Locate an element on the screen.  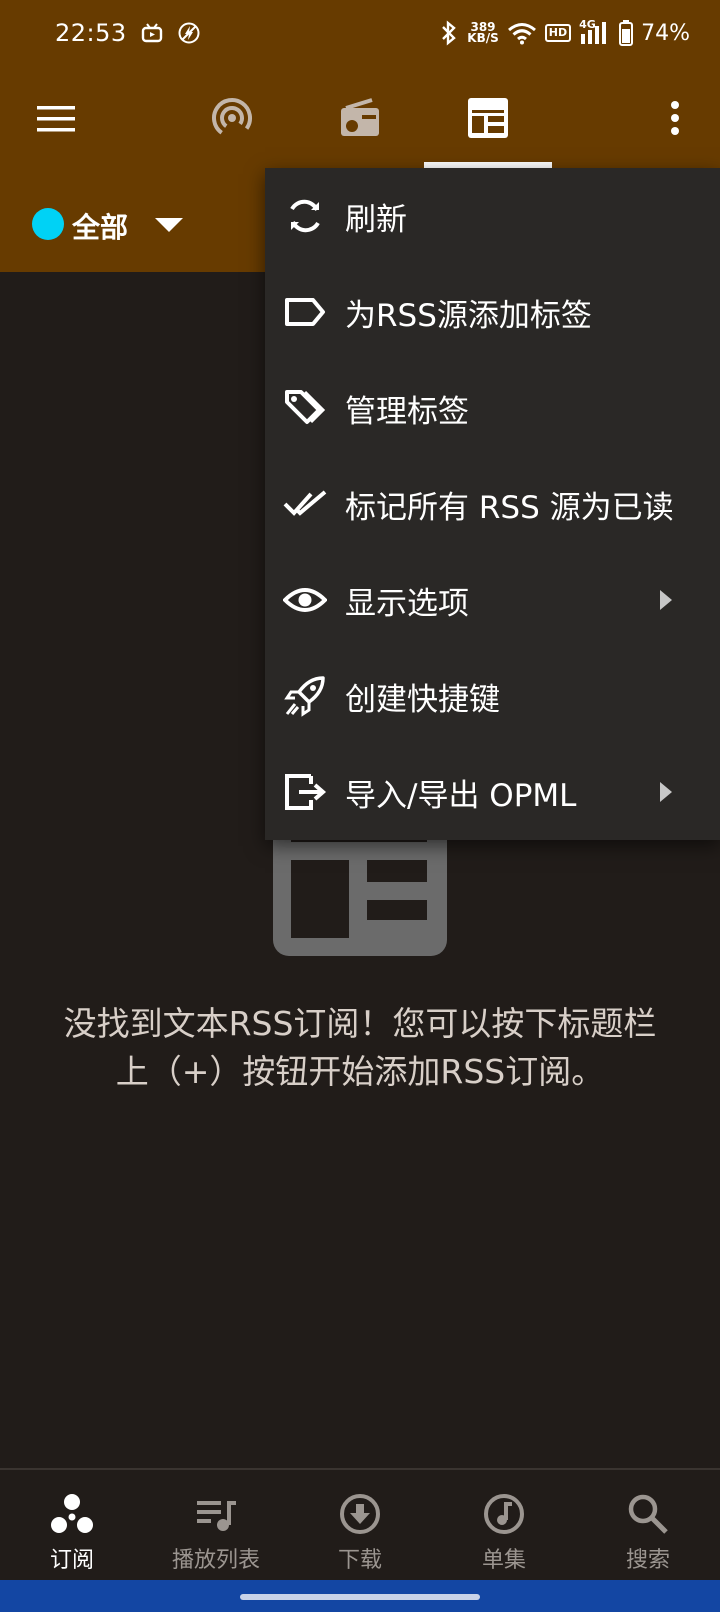
status-right: 389 KB/S HD 4G 74% is located at coordinates (564, 32).